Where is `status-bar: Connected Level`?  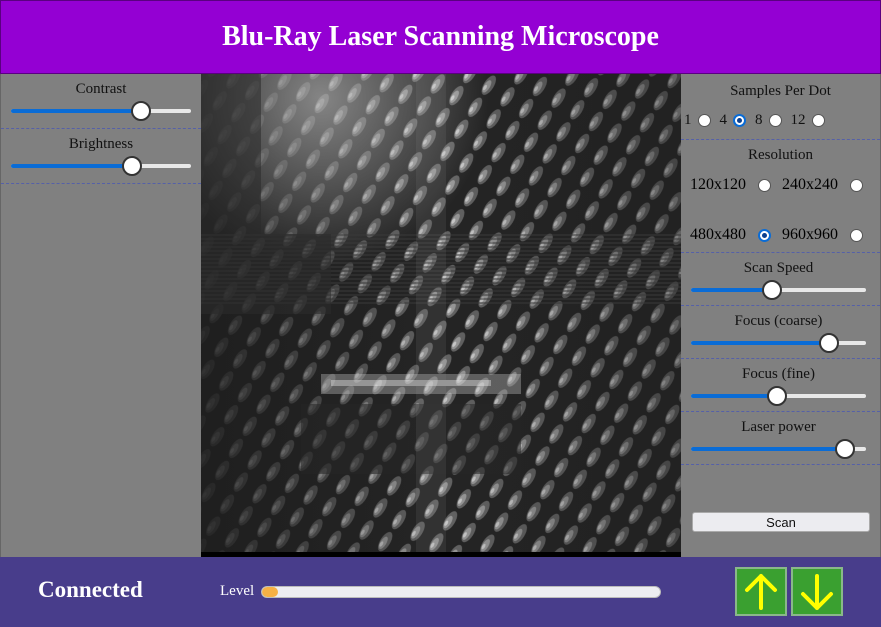 status-bar: Connected Level is located at coordinates (440, 592).